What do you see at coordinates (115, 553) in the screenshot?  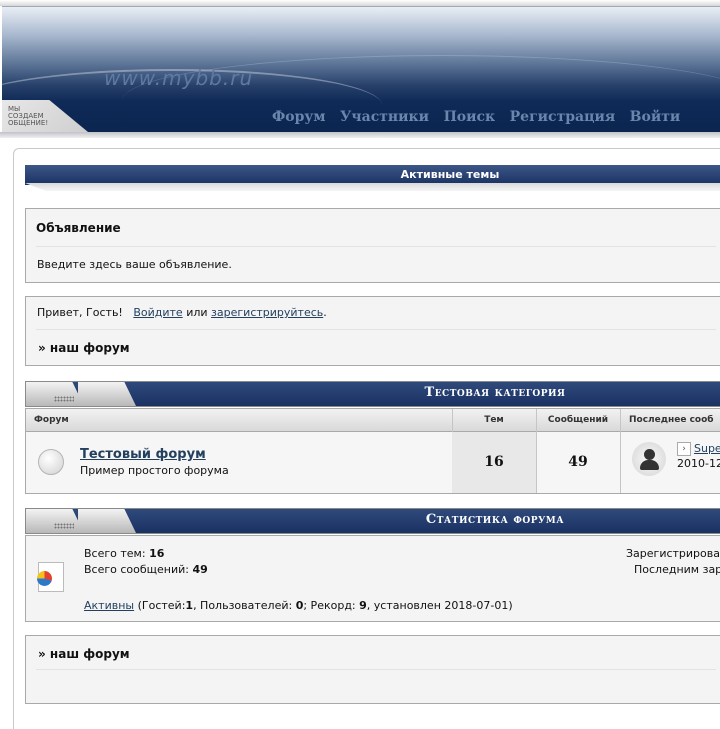 I see `total-topics-label: Всего тем:` at bounding box center [115, 553].